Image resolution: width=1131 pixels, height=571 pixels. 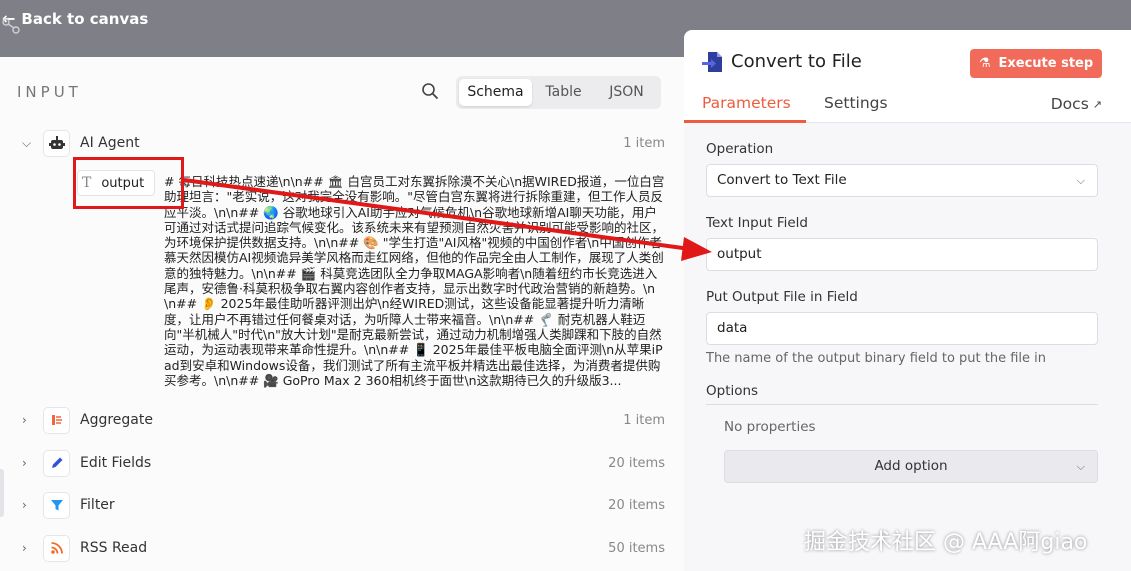 What do you see at coordinates (732, 391) in the screenshot?
I see `options-label: Options` at bounding box center [732, 391].